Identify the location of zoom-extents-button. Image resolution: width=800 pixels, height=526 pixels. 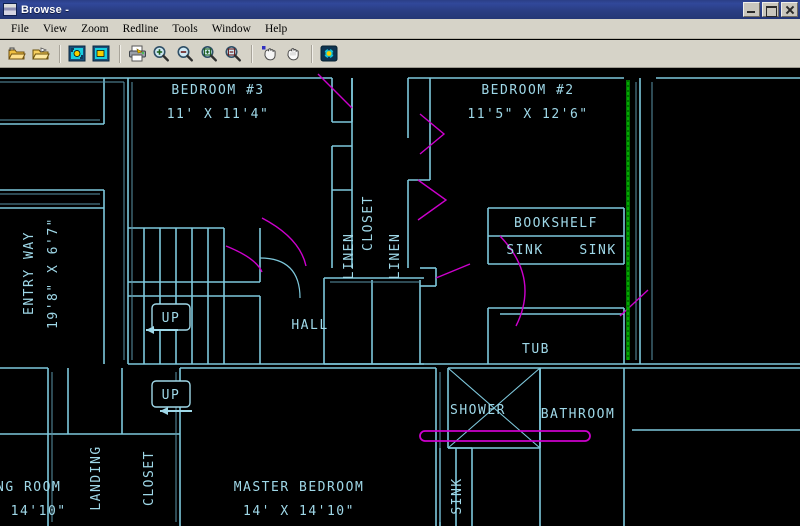
(77, 54).